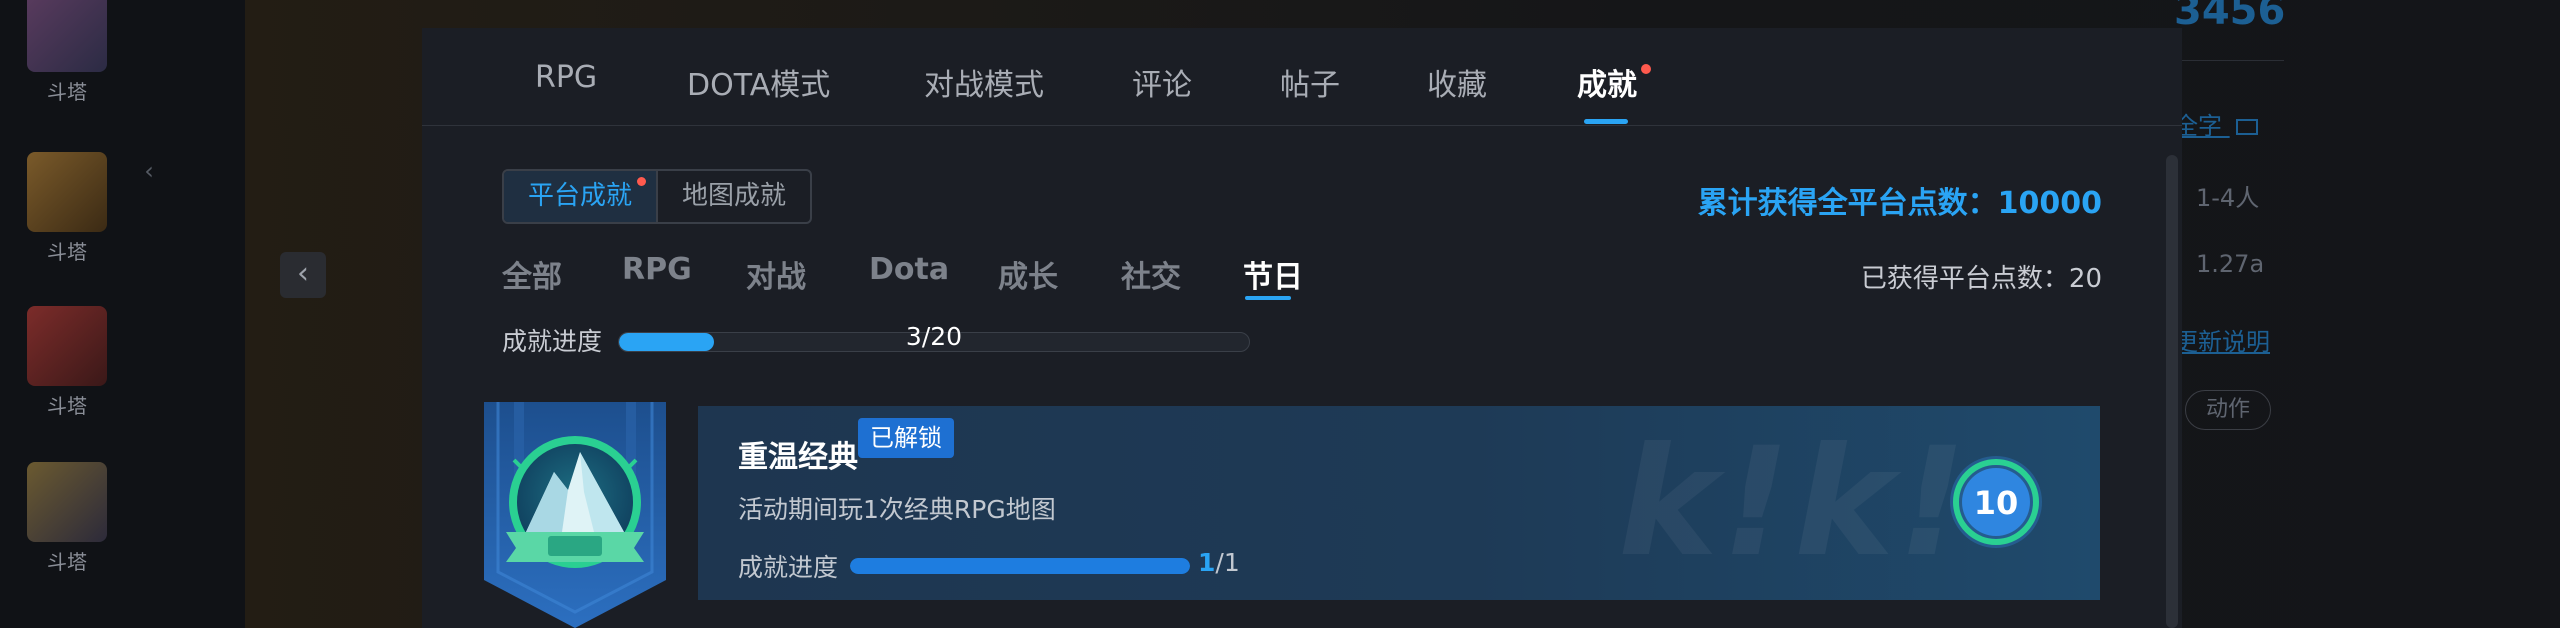 The height and width of the screenshot is (628, 2560). I want to click on chevron-left-icon: ‹, so click(149, 171).